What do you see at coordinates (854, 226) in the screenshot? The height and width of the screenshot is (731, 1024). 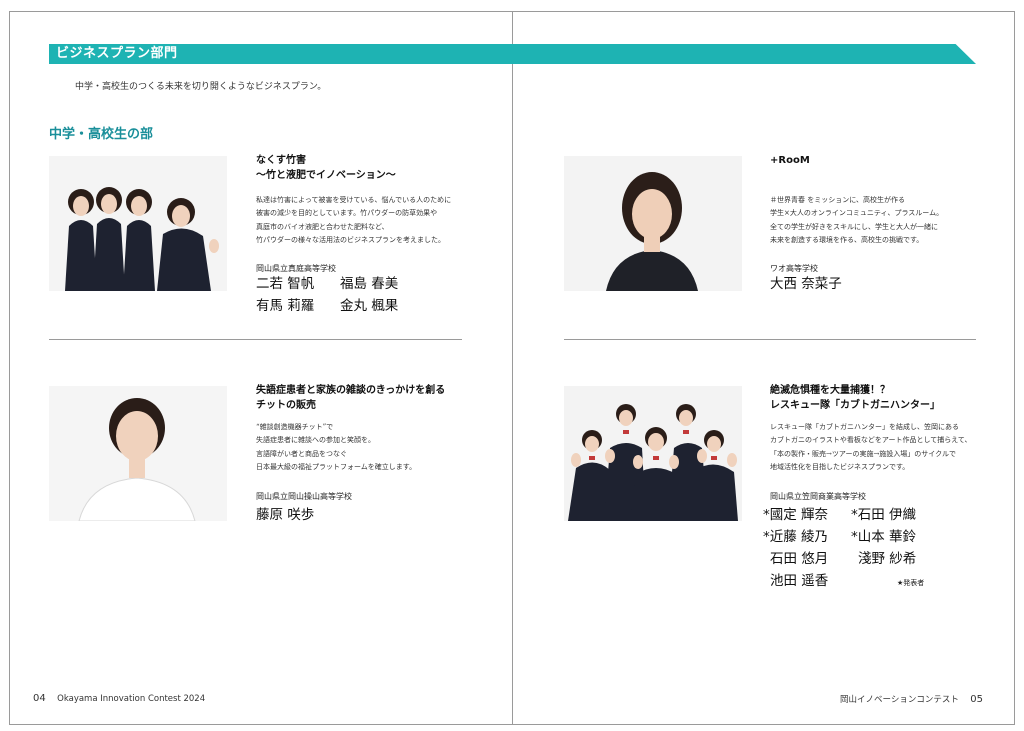 I see `entry-2-desc-line: 全ての学生が好きをスキルにし、学生と大人が一緒に` at bounding box center [854, 226].